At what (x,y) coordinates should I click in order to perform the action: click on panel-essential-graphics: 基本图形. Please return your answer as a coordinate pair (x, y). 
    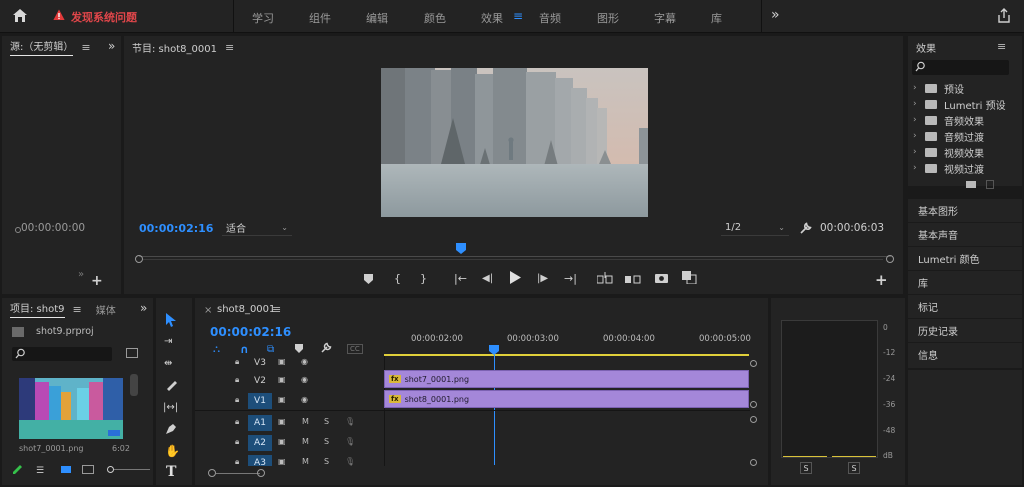
    Looking at the image, I should click on (965, 210).